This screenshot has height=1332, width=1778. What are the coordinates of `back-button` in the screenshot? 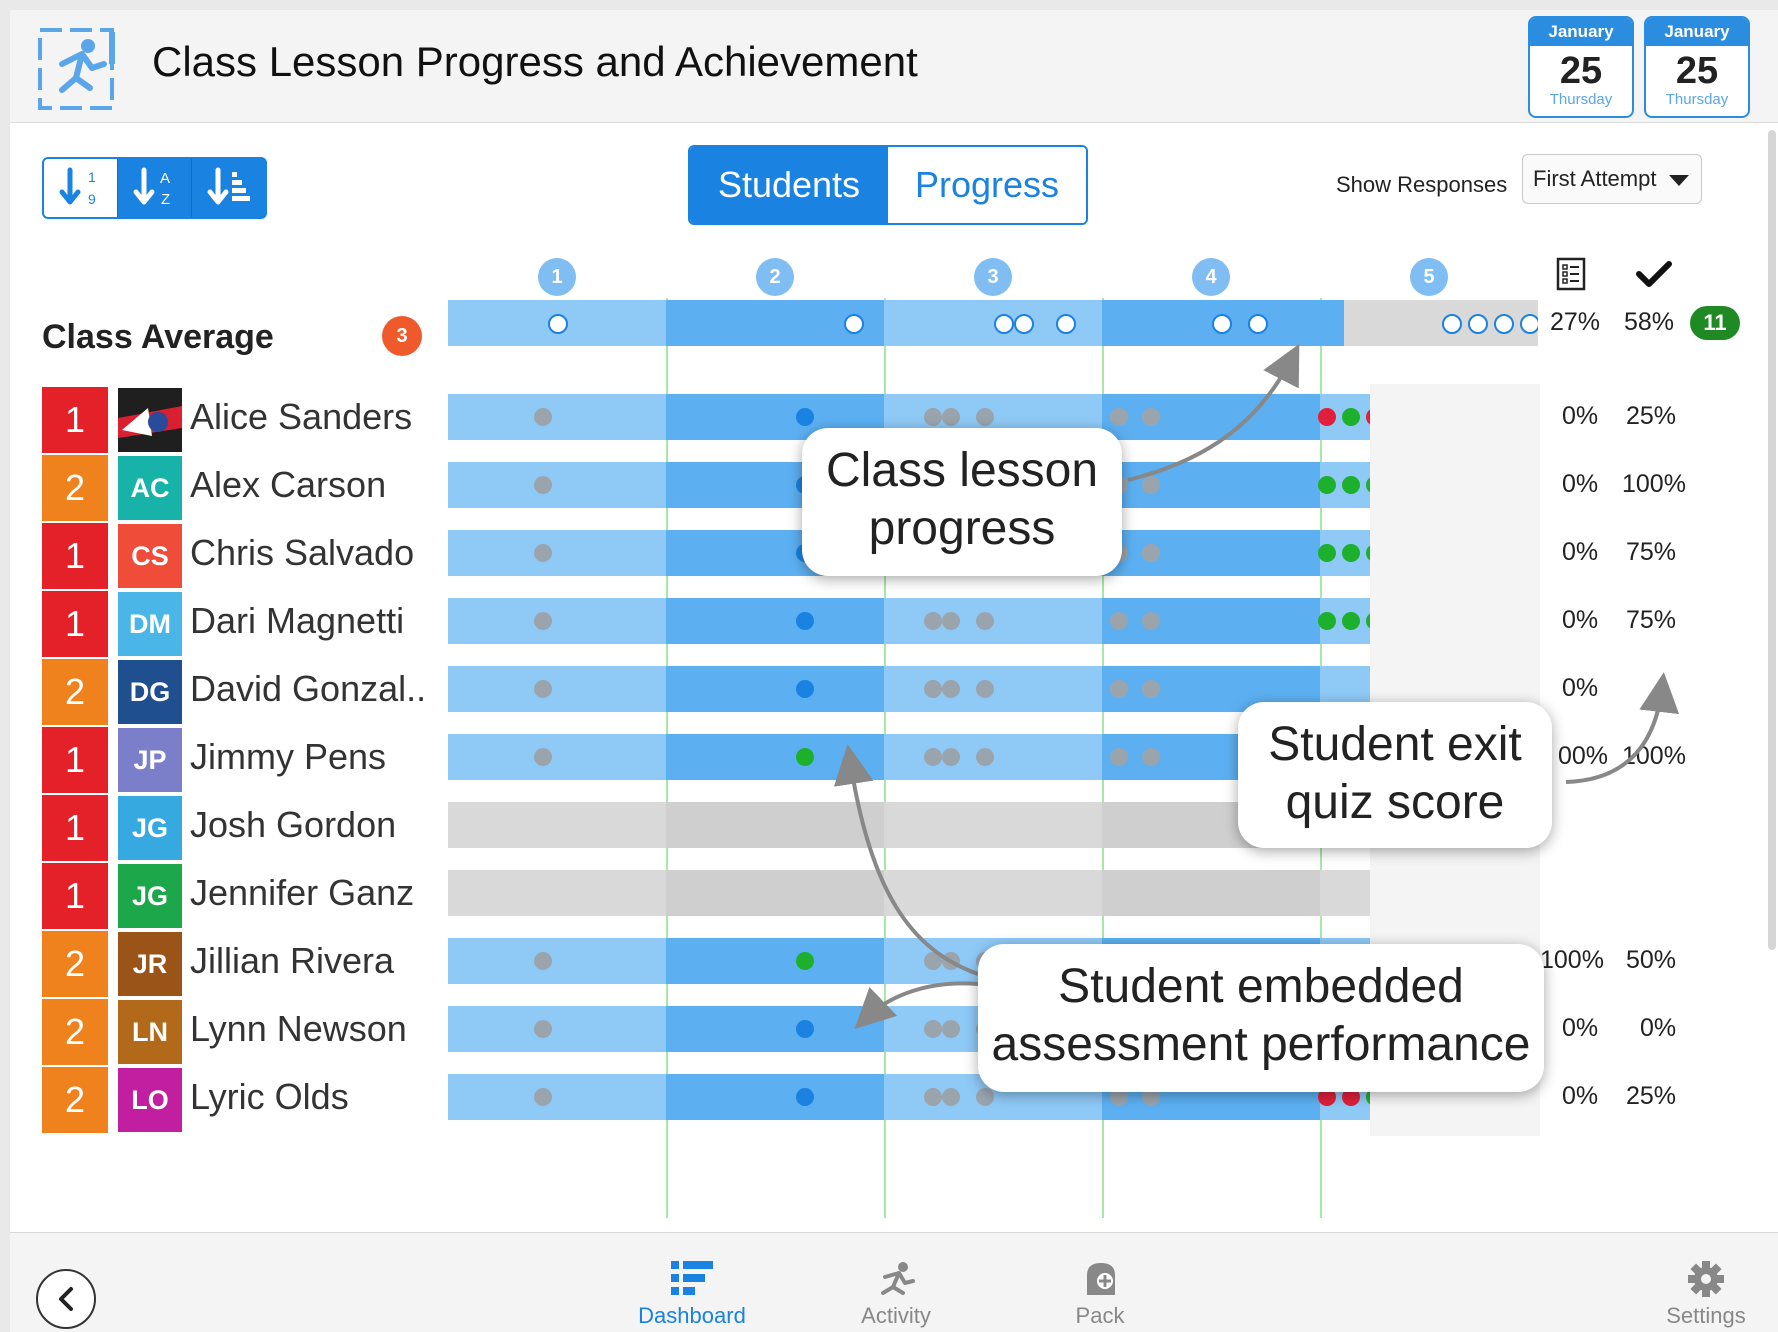 It's located at (66, 1299).